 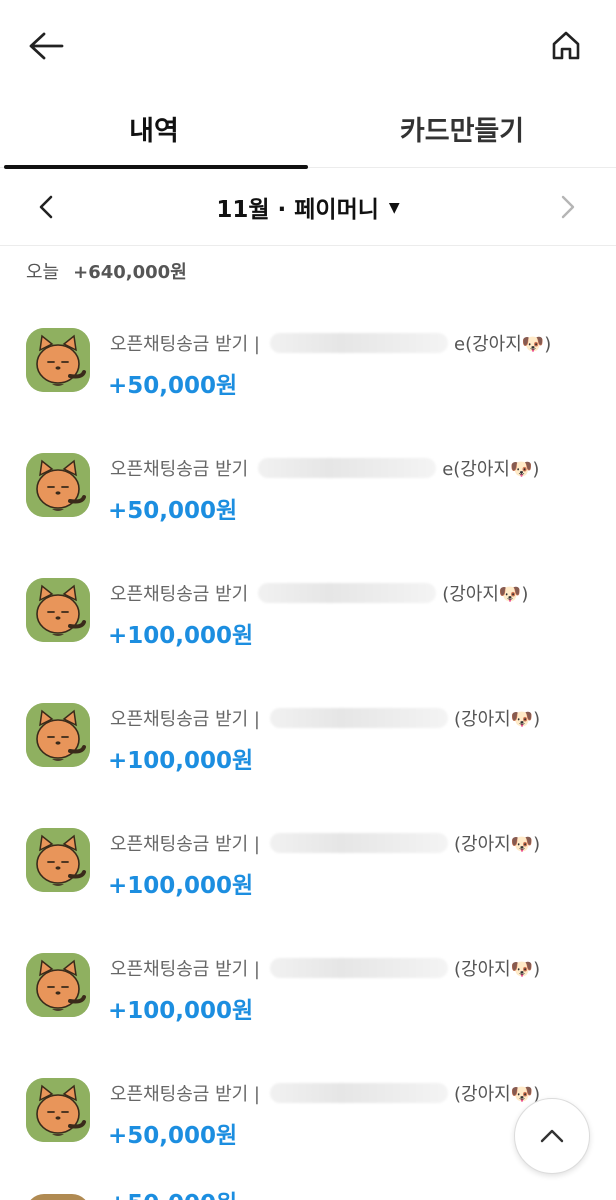 I want to click on chevron-up-icon, so click(x=552, y=1136).